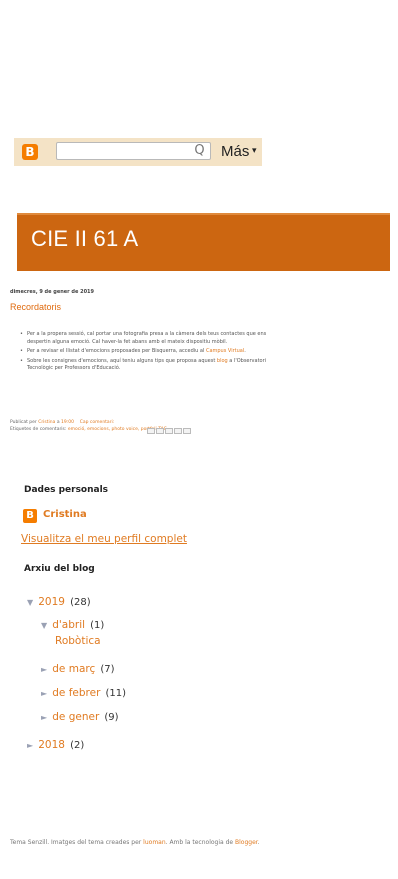 Image resolution: width=398 pixels, height=879 pixels. I want to click on archive-month-link: de març, so click(73, 669).